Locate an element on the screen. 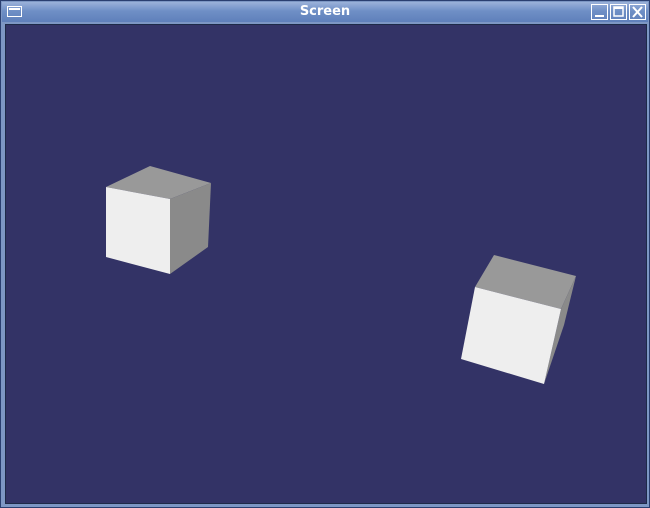 This screenshot has height=508, width=650. cube-left is located at coordinates (158, 220).